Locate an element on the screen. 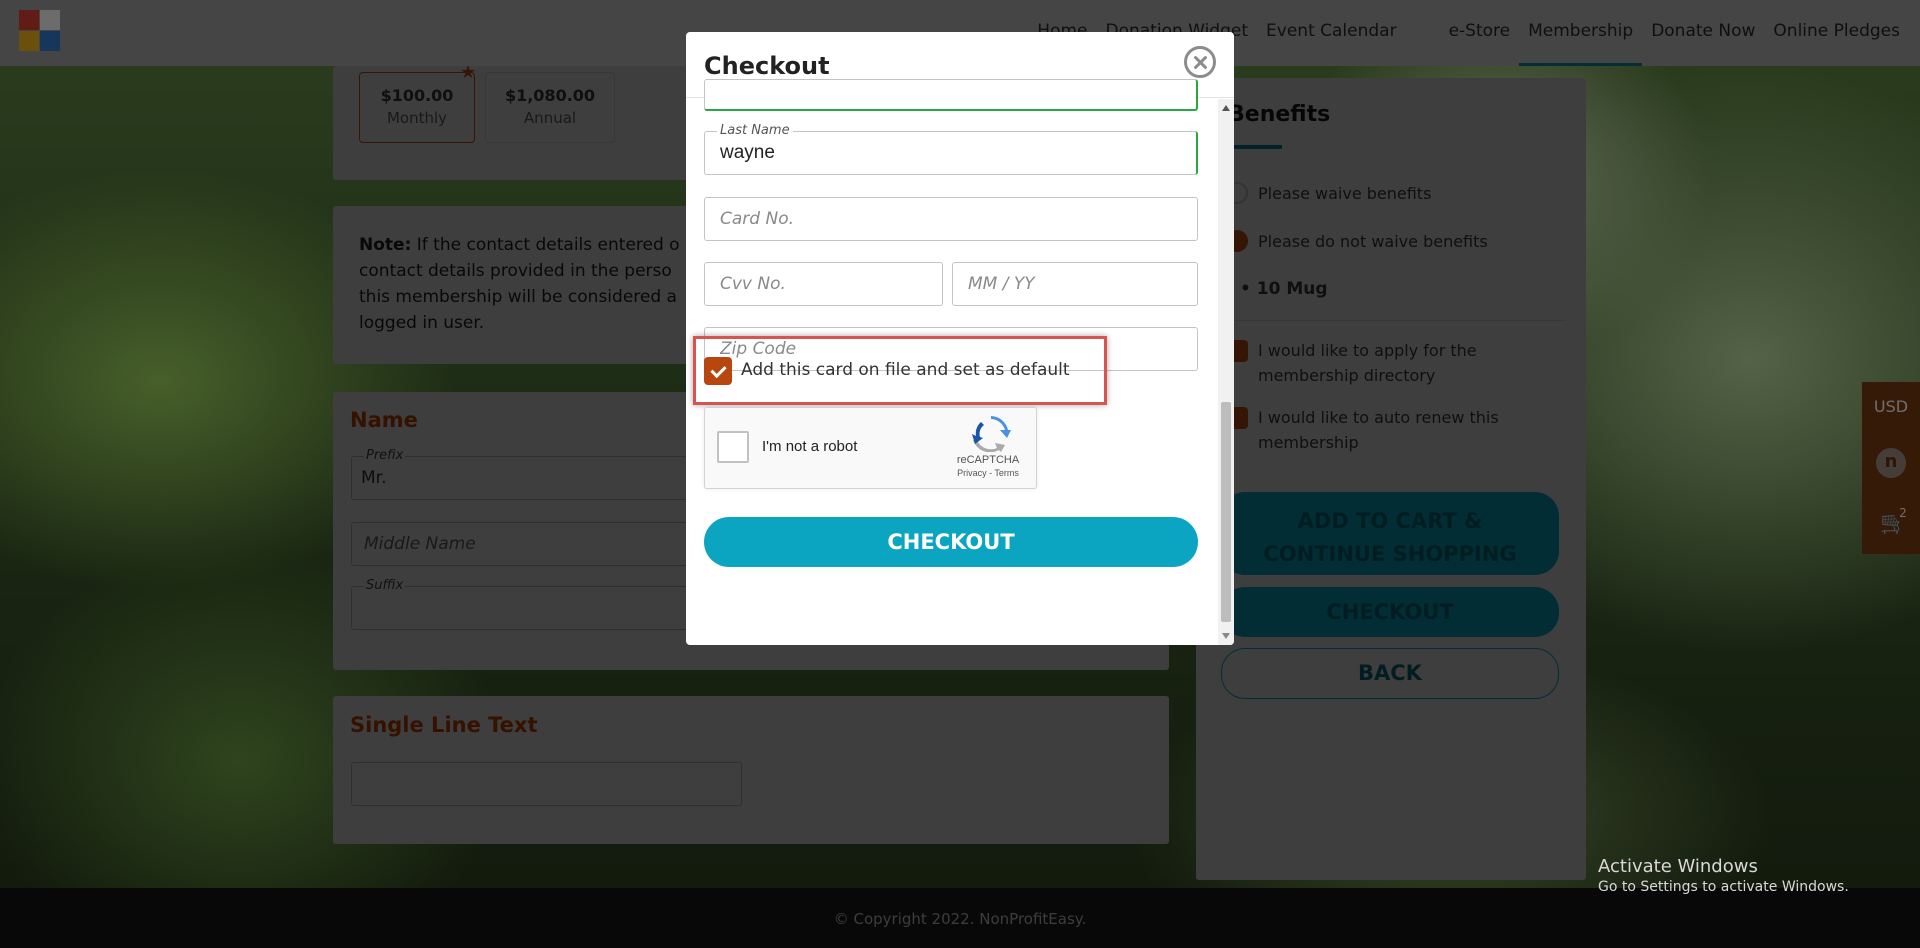 This screenshot has height=948, width=1920. cvv-input is located at coordinates (823, 284).